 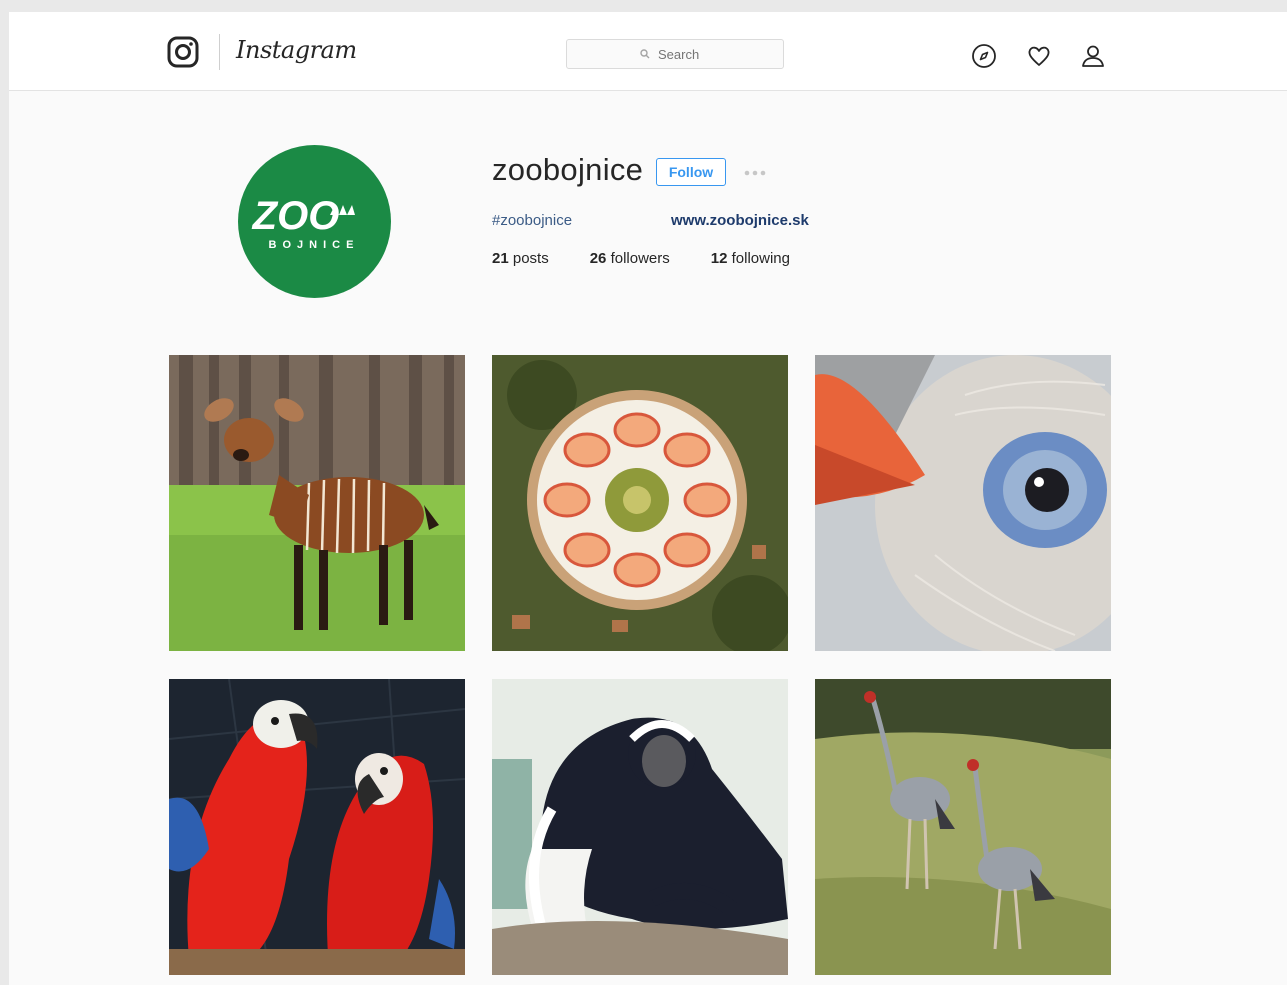 What do you see at coordinates (219, 52) in the screenshot?
I see `logo-divider` at bounding box center [219, 52].